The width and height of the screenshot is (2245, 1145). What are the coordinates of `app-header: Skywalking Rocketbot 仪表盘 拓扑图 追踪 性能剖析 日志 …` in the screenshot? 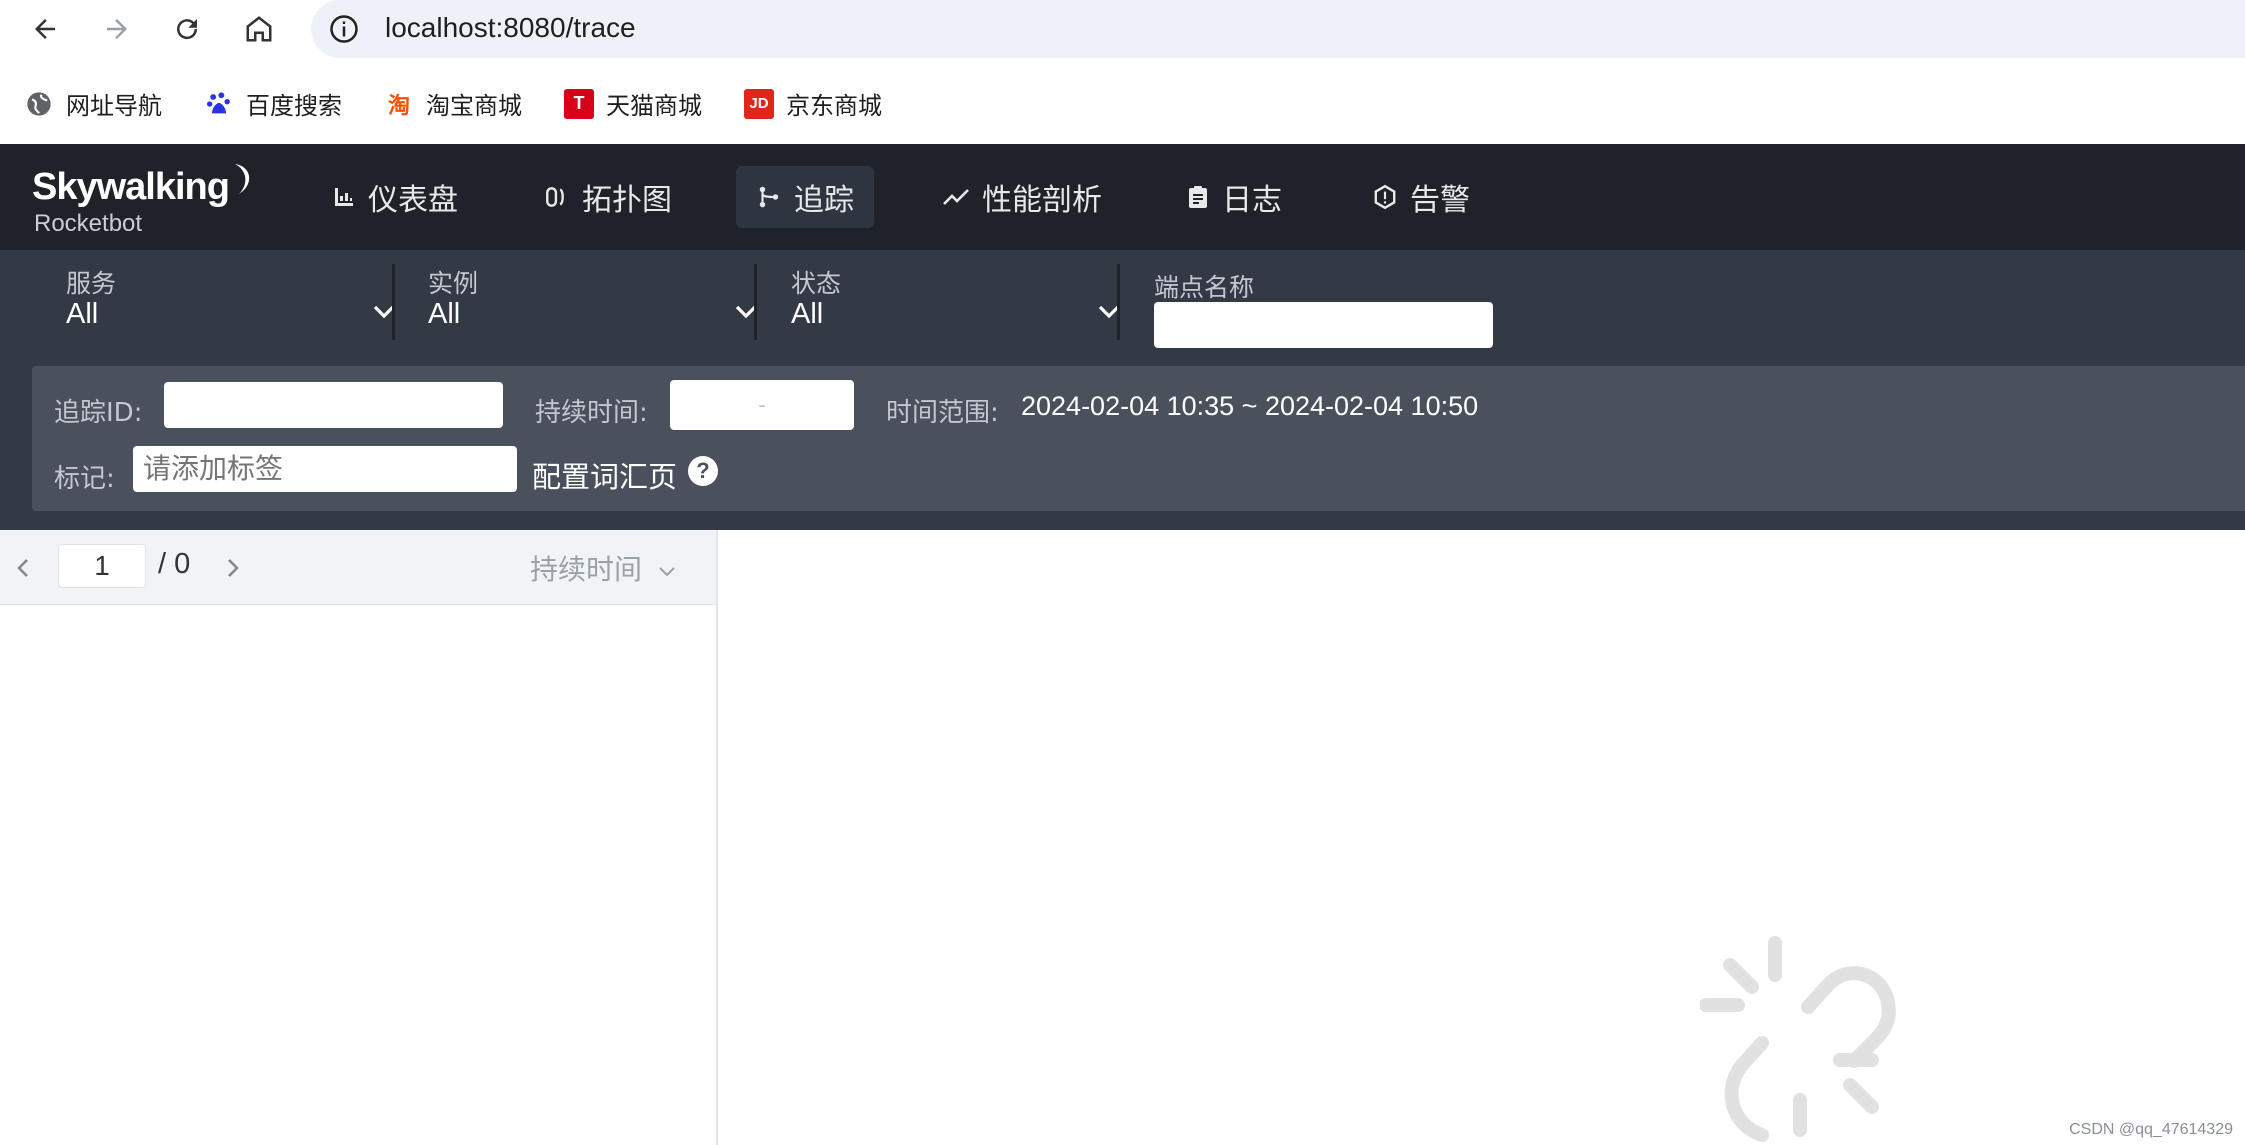 It's located at (1122, 197).